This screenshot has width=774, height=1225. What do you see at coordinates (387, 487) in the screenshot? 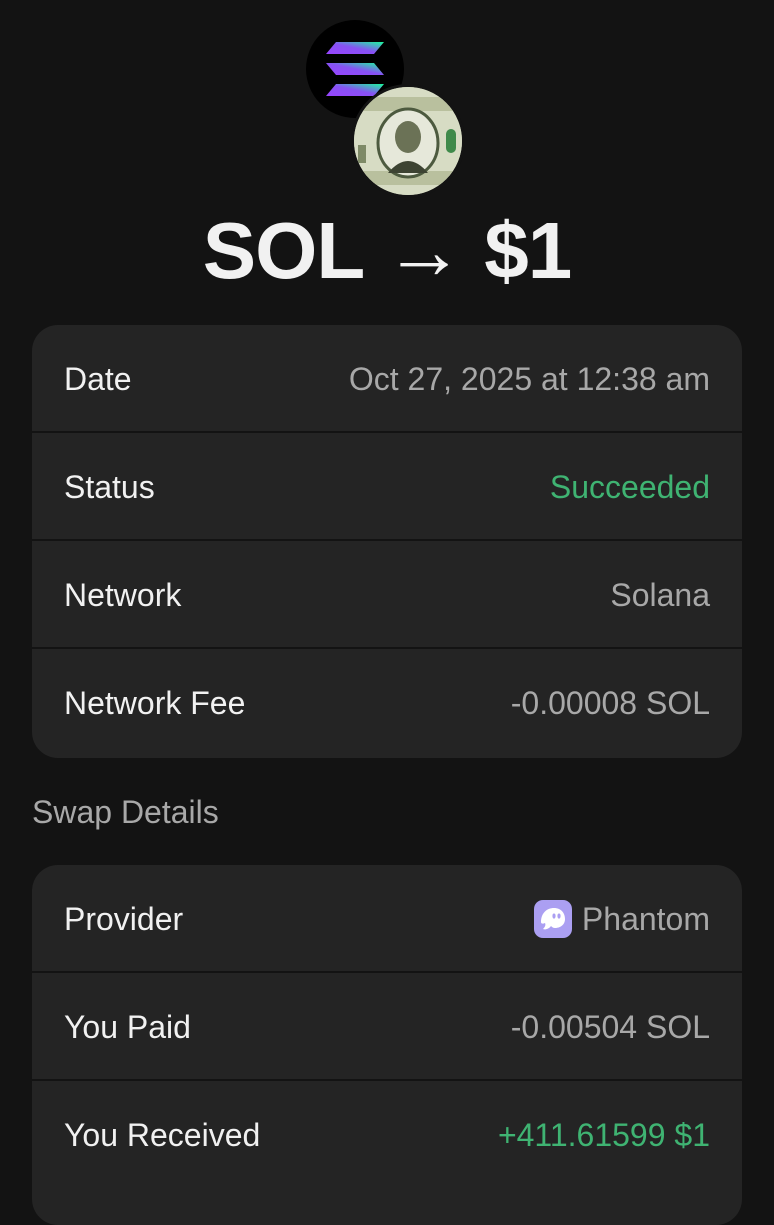
I see `status-row: Status Succeeded` at bounding box center [387, 487].